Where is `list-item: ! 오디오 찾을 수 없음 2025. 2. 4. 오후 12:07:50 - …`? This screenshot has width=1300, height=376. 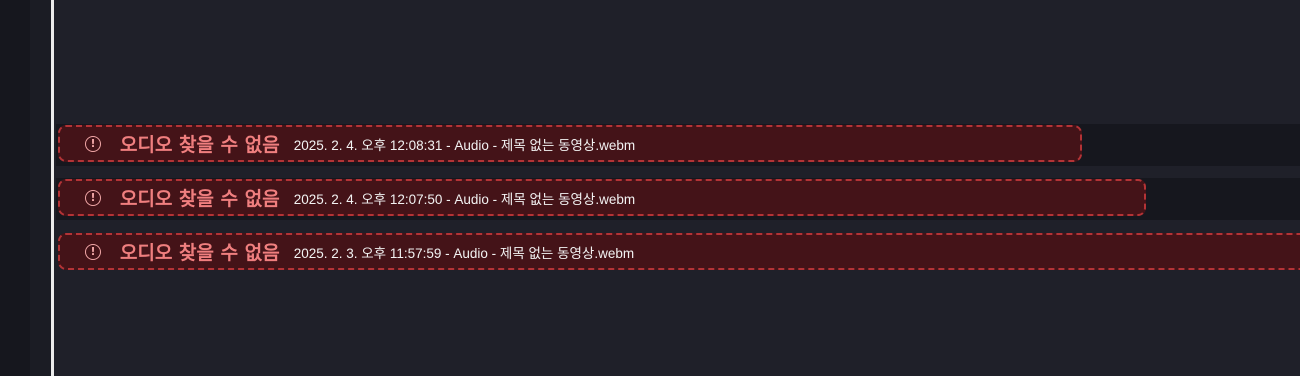 list-item: ! 오디오 찾을 수 없음 2025. 2. 4. 오후 12:07:50 - … is located at coordinates (678, 199).